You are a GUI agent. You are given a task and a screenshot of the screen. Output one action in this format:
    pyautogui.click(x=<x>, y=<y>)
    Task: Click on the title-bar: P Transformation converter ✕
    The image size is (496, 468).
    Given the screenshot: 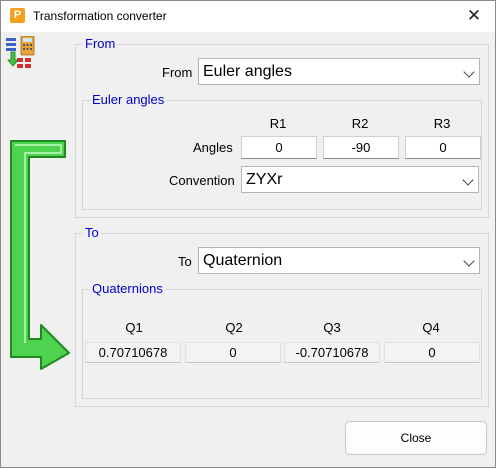 What is the action you would take?
    pyautogui.click(x=248, y=16)
    